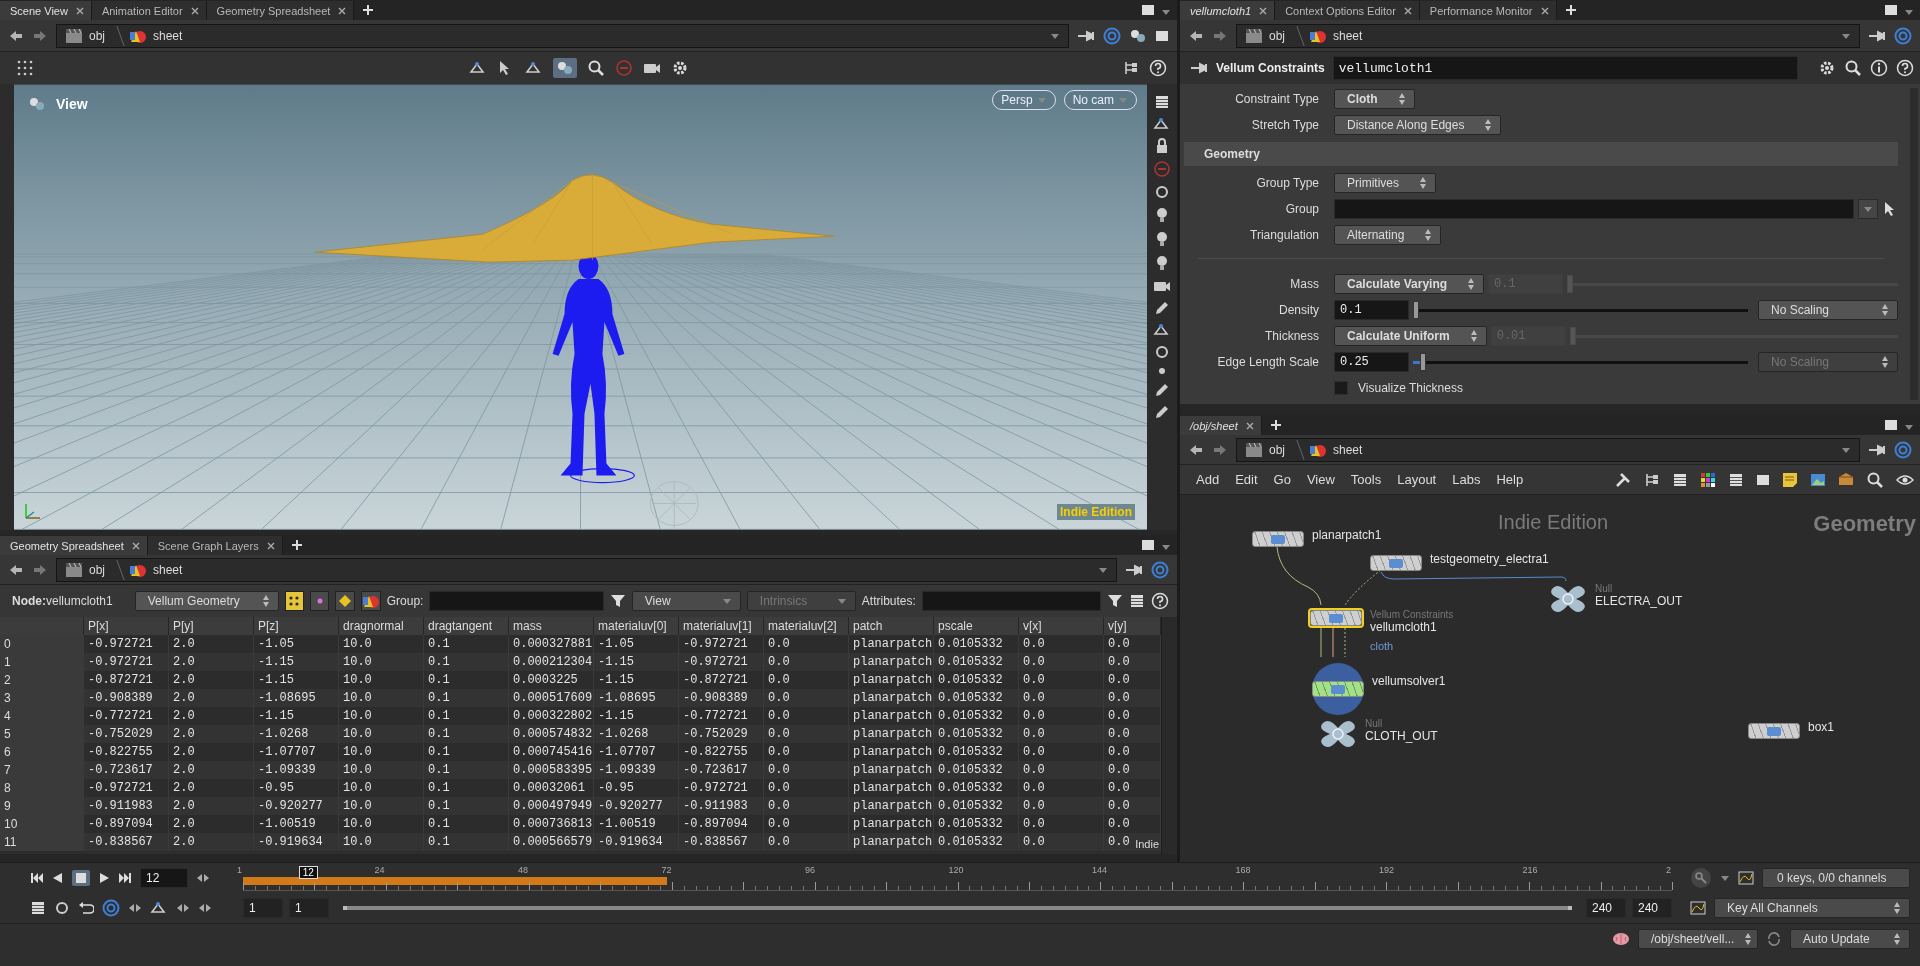 The height and width of the screenshot is (966, 1920). Describe the element at coordinates (1412, 627) in the screenshot. I see `node-name: vellumcloth1` at that location.